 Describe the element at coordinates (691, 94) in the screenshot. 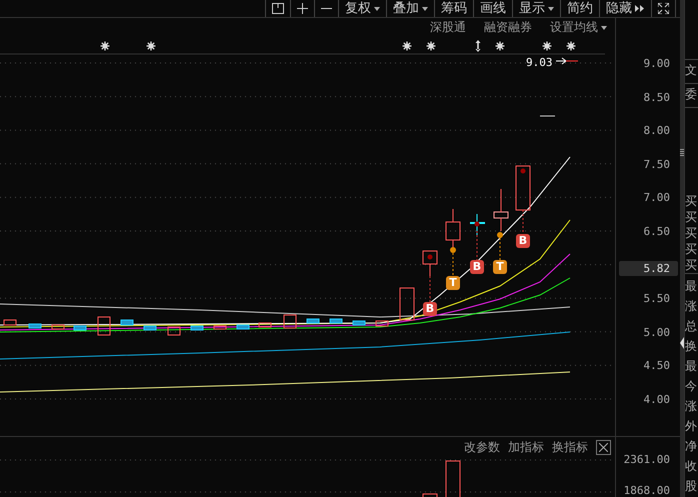

I see `panel-label: 委` at that location.